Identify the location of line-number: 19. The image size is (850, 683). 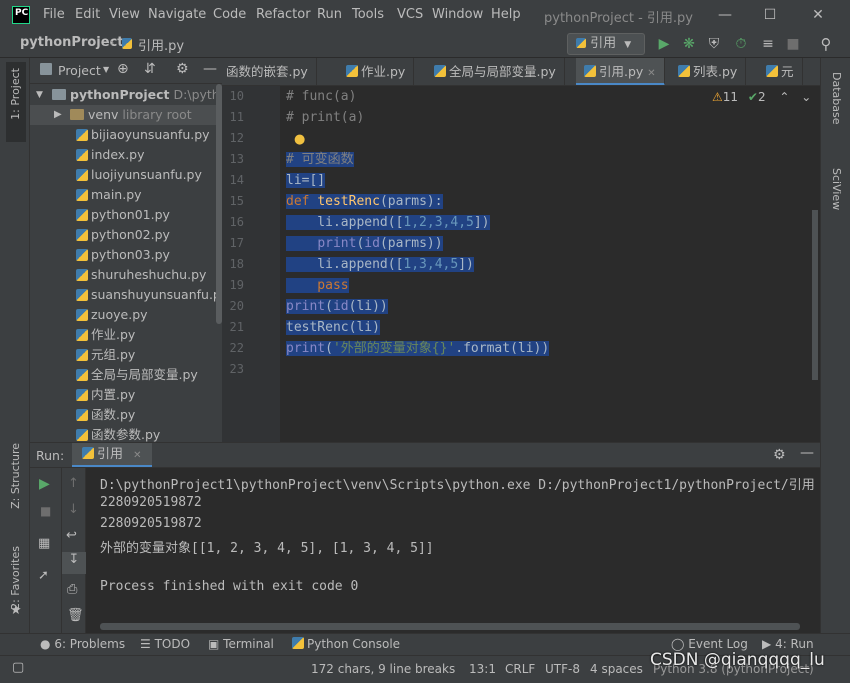
(236, 285).